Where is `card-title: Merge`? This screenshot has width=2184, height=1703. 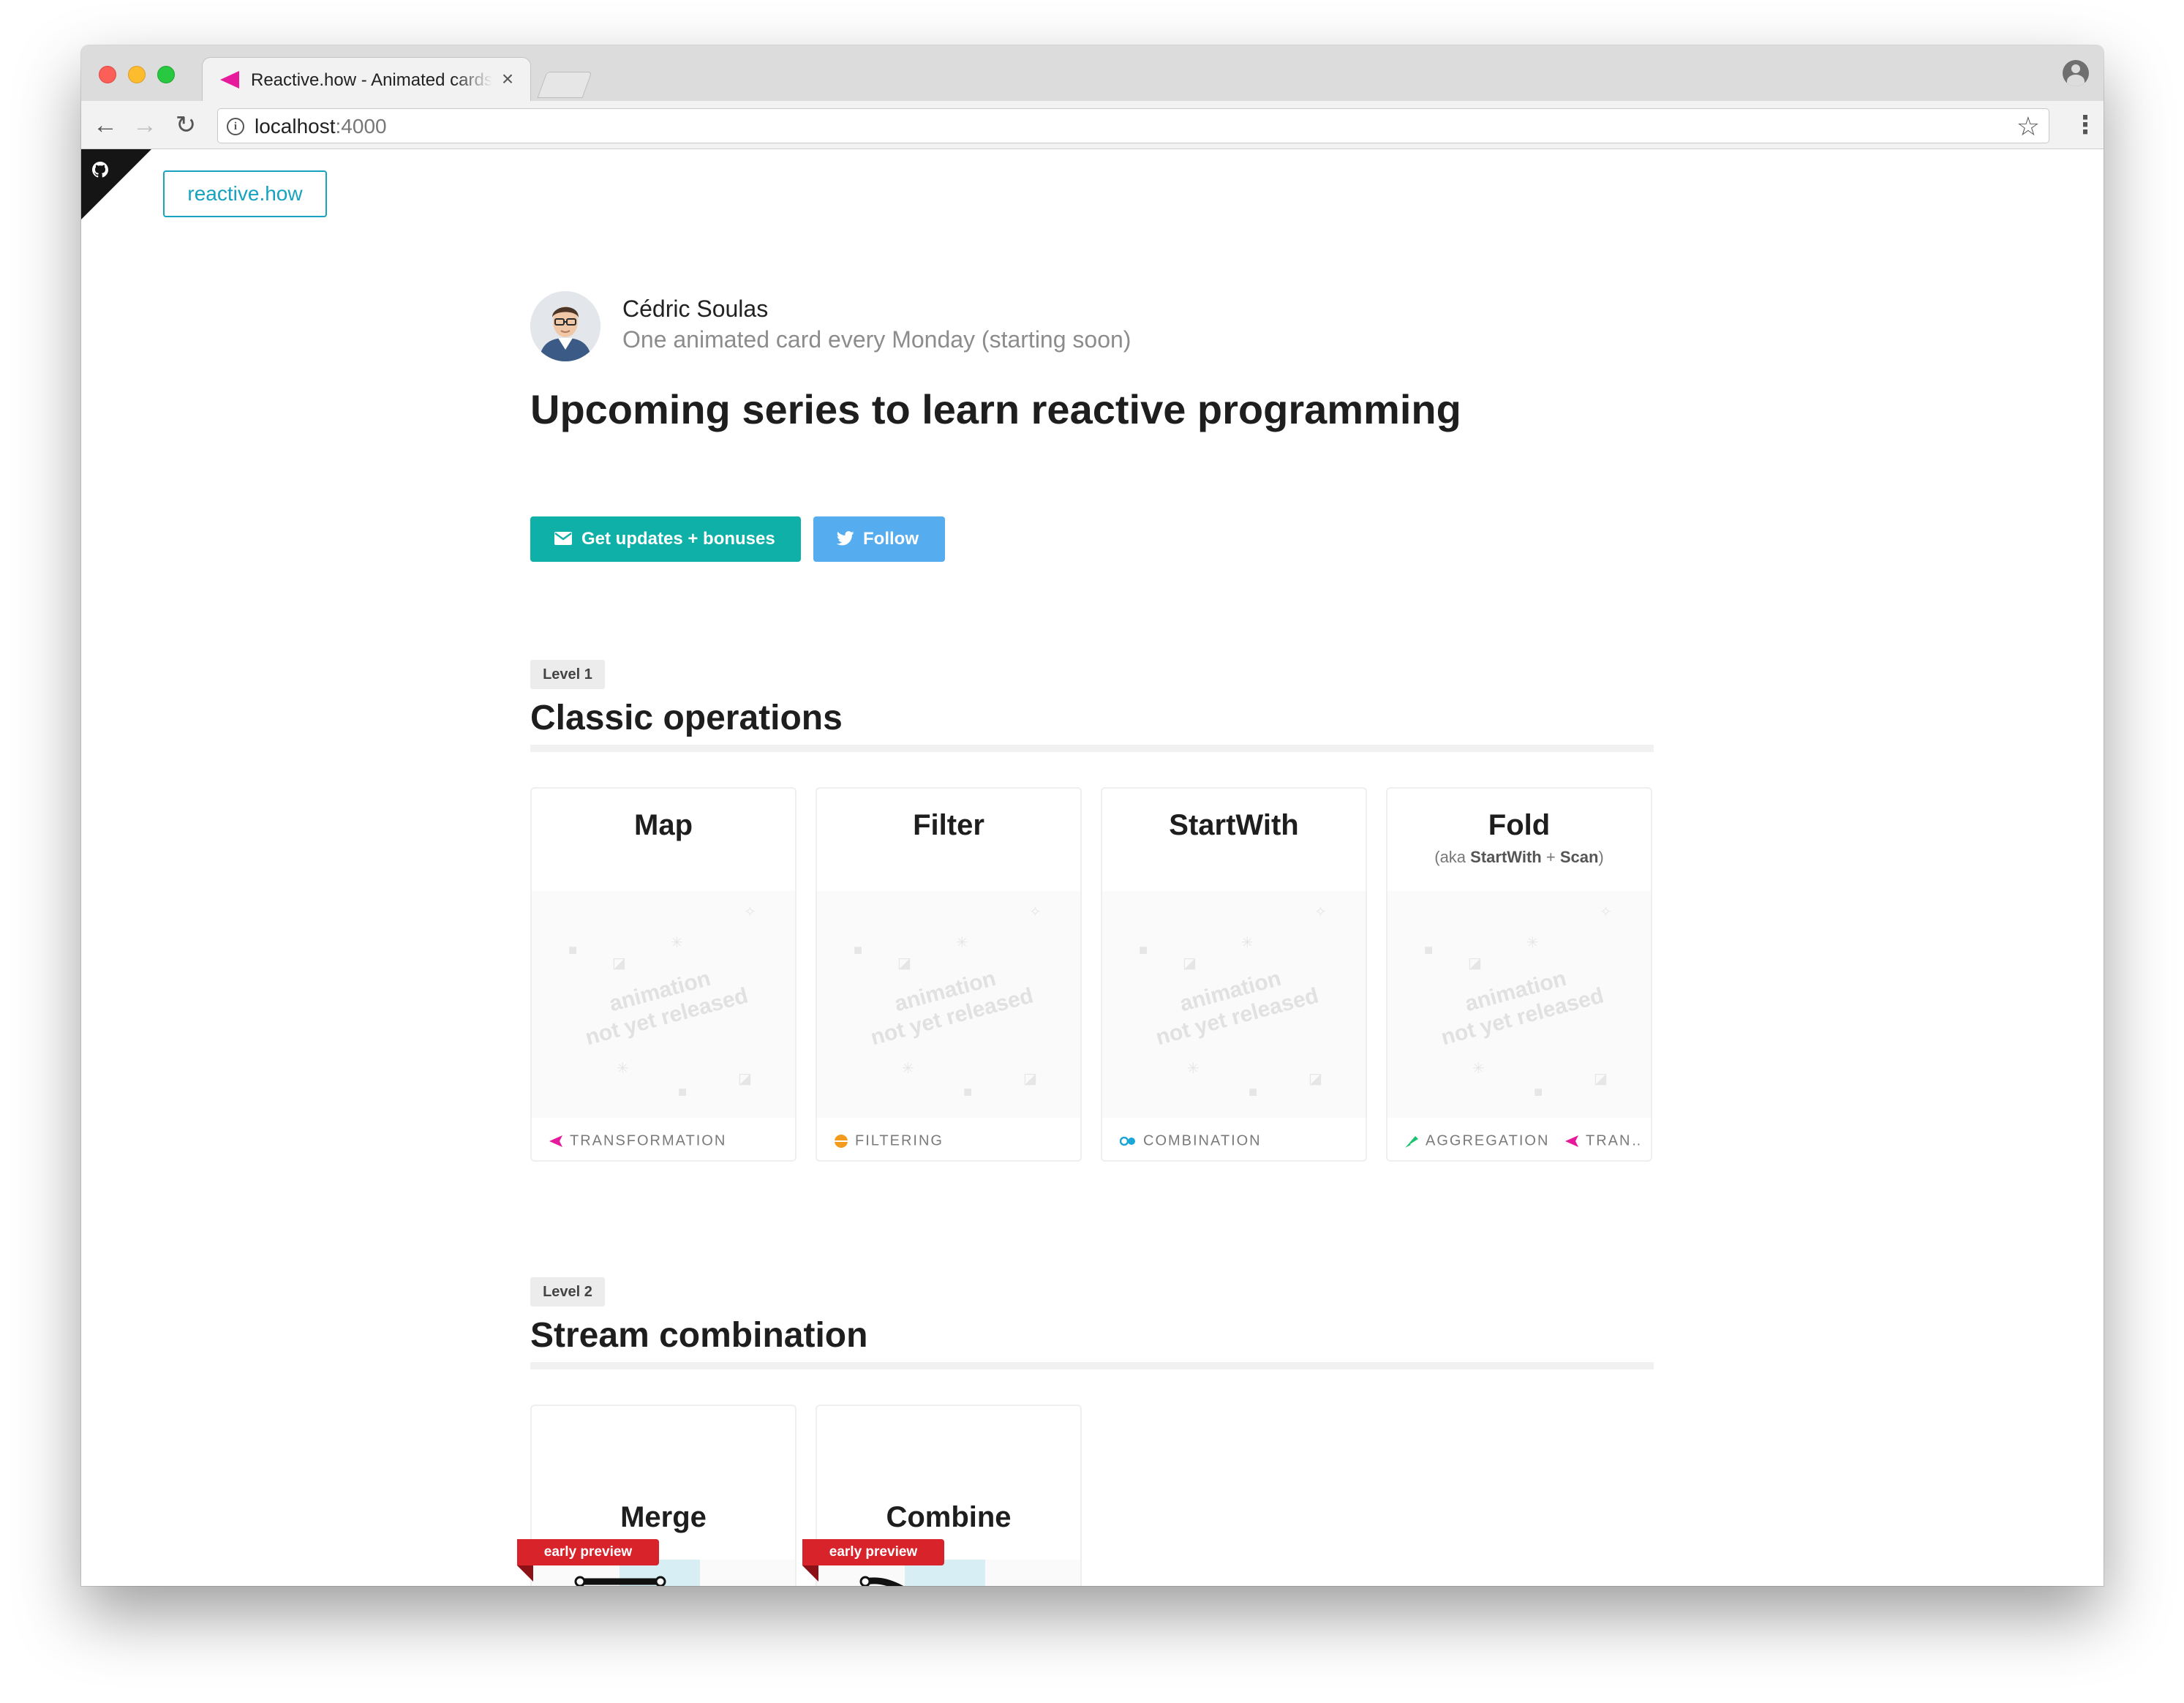 card-title: Merge is located at coordinates (663, 1517).